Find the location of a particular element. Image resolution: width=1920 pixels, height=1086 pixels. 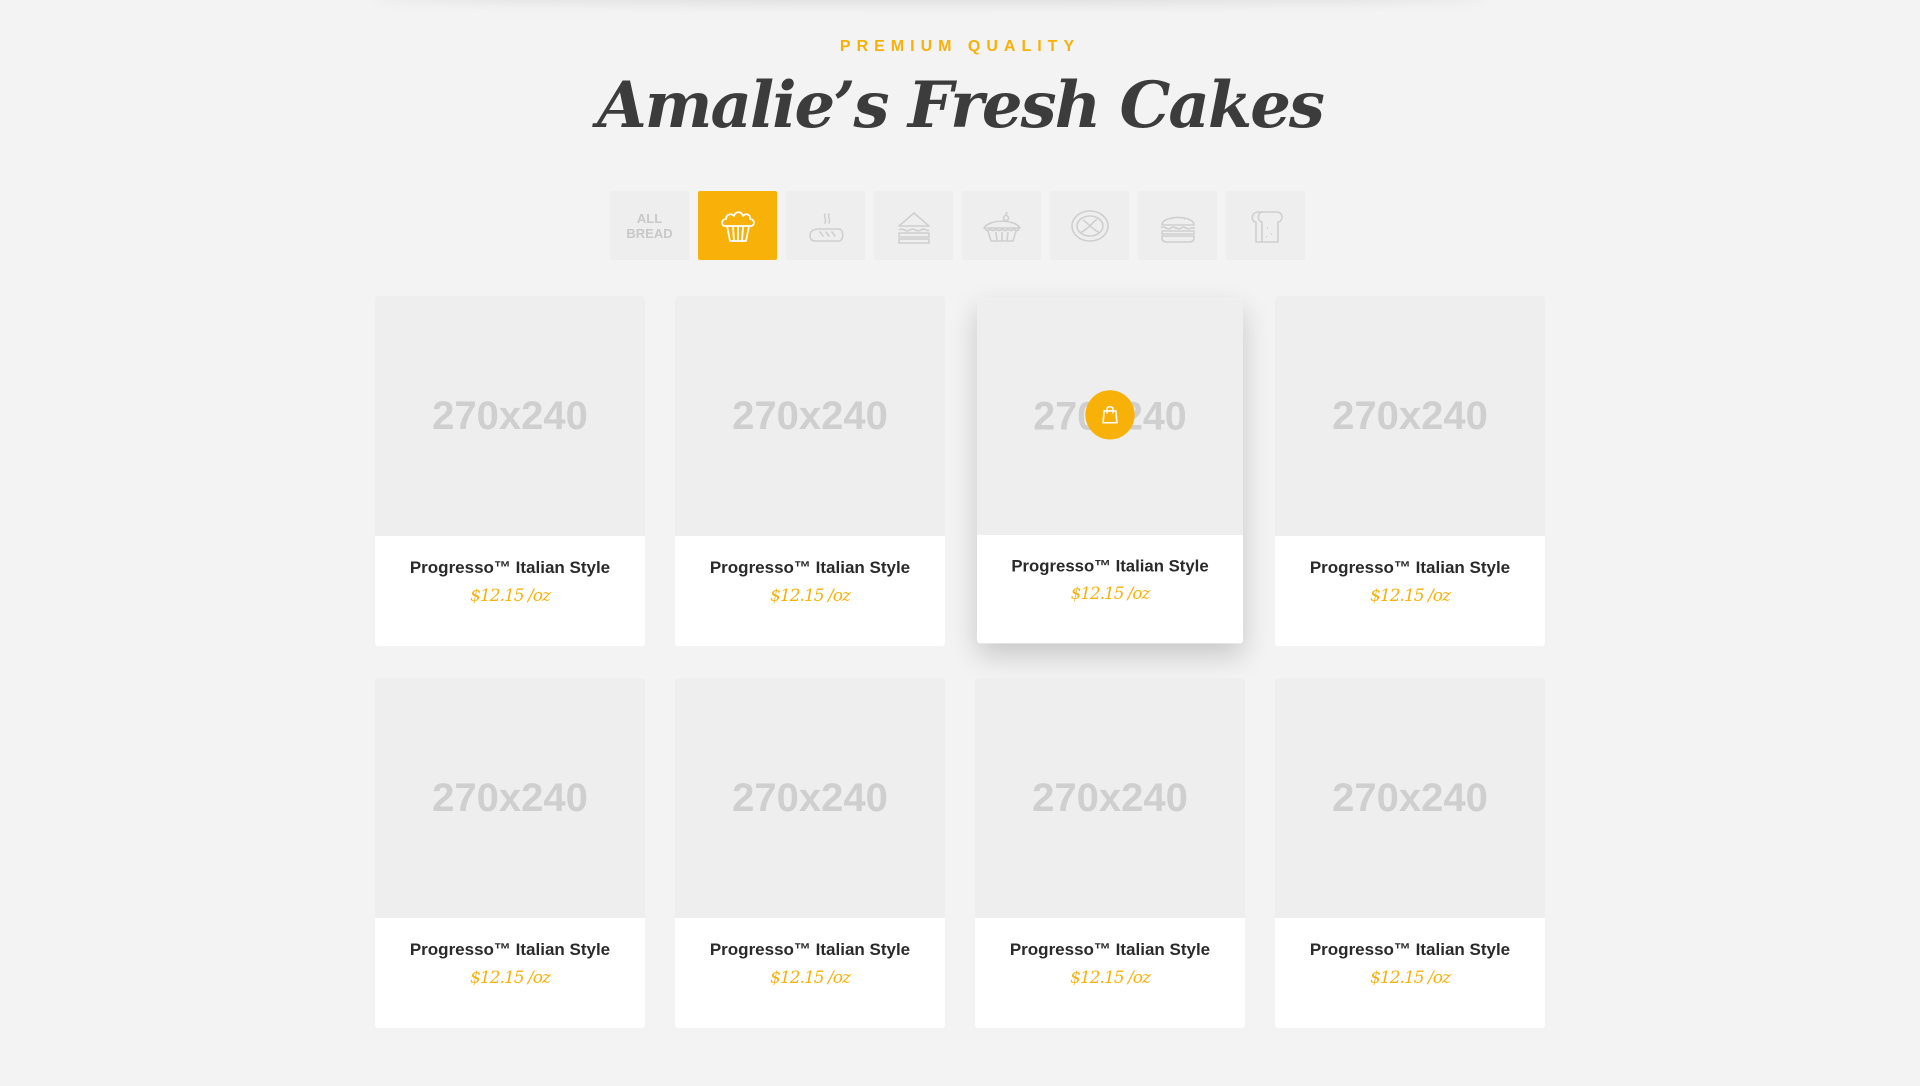

pretzel-icon is located at coordinates (1089, 225).